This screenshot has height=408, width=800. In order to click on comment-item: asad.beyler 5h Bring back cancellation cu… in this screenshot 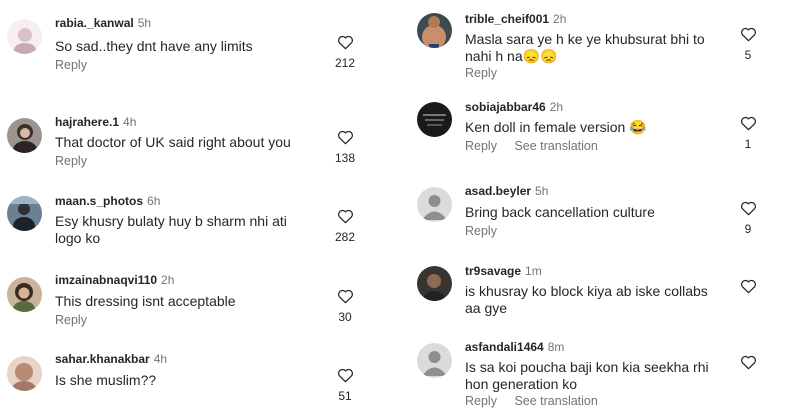, I will do `click(600, 224)`.